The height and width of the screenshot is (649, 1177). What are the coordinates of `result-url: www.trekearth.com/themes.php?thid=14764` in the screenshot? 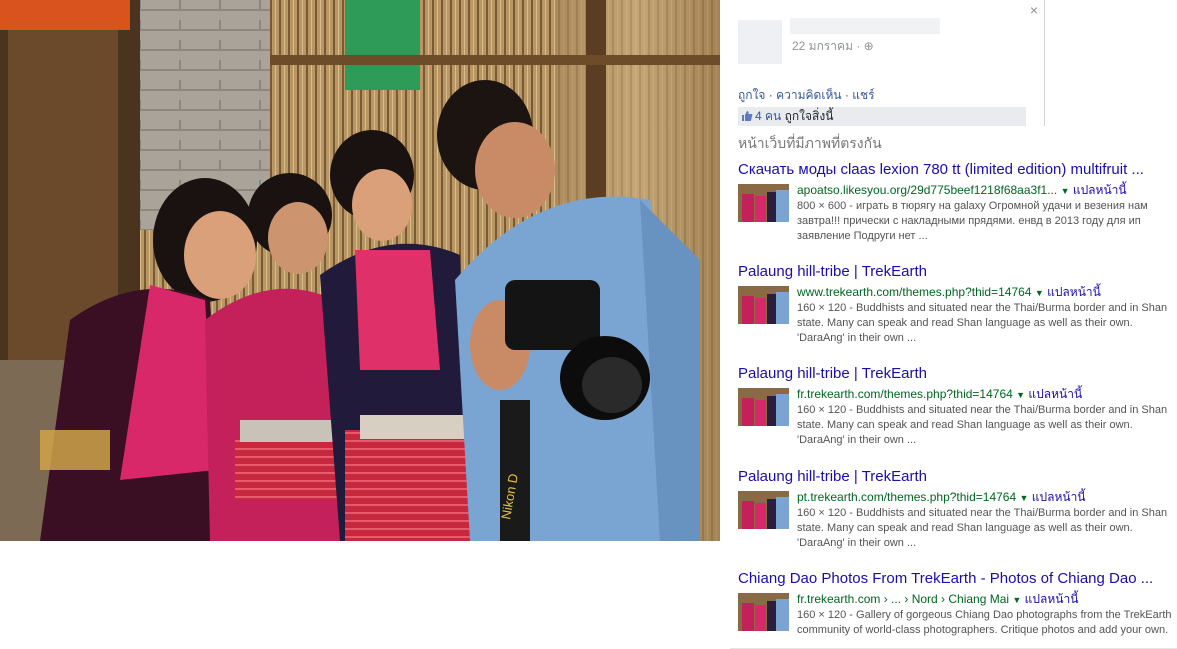 It's located at (914, 292).